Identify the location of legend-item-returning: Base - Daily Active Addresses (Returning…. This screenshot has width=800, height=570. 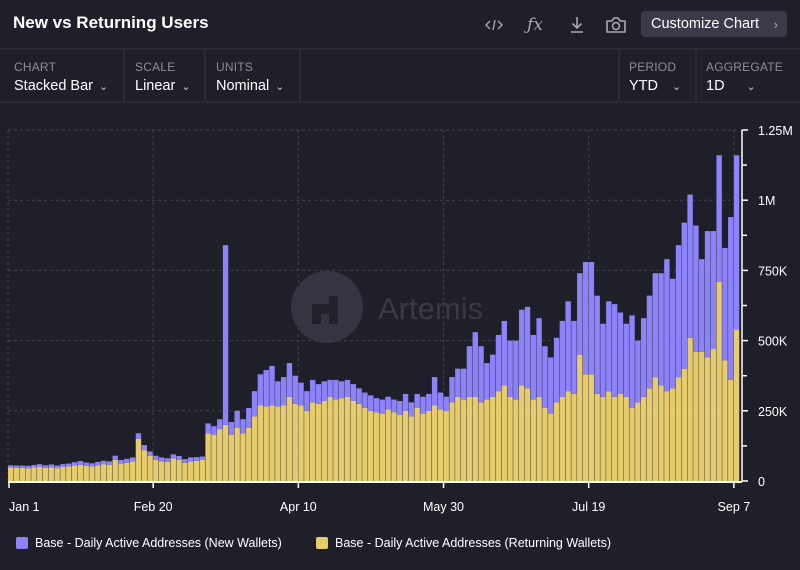
(463, 543).